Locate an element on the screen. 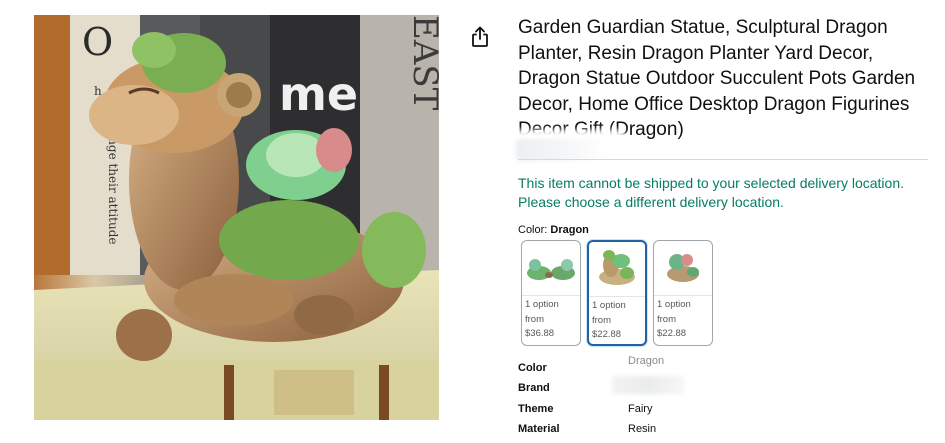 Image resolution: width=945 pixels, height=443 pixels. book-spine-text: me is located at coordinates (318, 94).